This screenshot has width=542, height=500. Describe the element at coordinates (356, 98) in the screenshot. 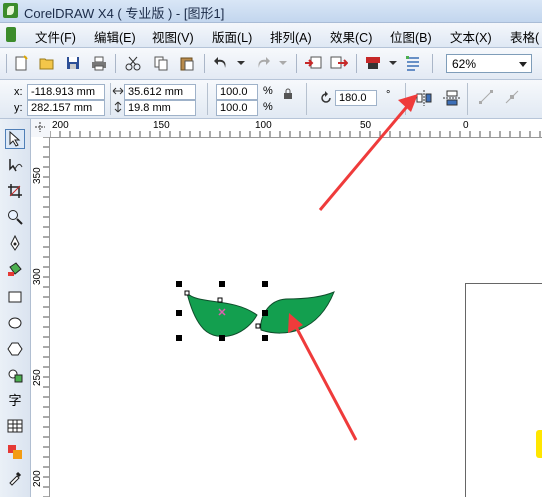

I see `rotation-angle-field: 180.0` at that location.